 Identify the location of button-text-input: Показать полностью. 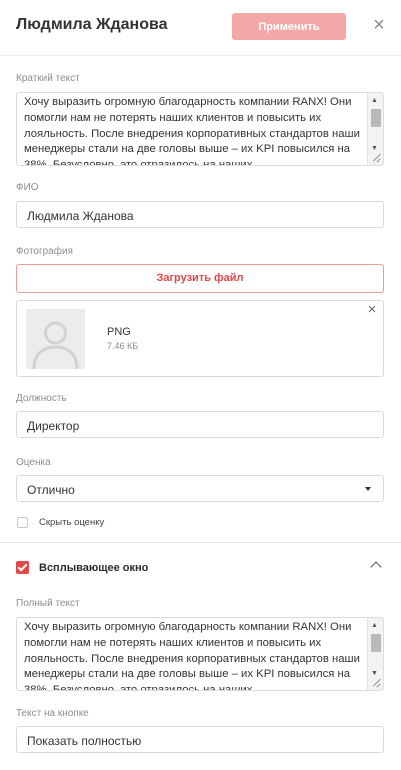
(200, 739).